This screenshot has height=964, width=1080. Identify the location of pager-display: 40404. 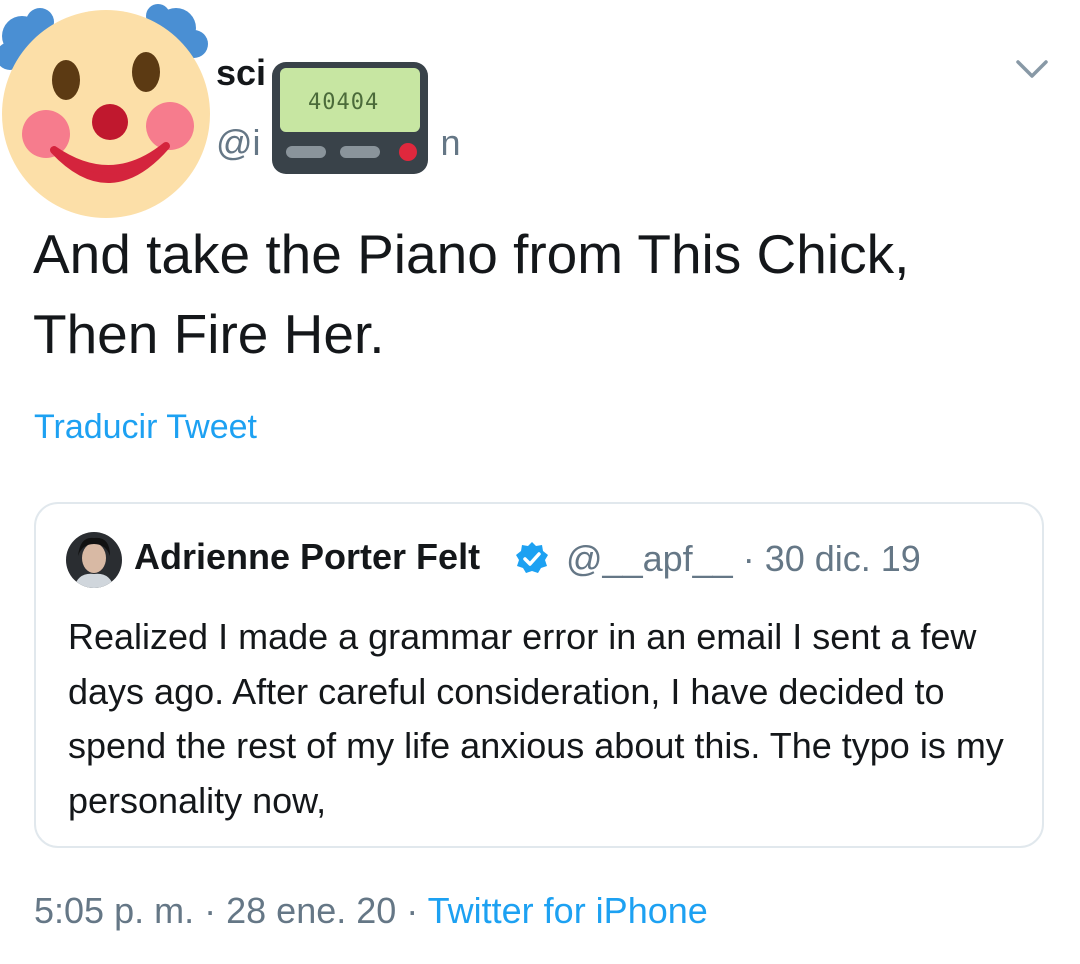
(344, 102).